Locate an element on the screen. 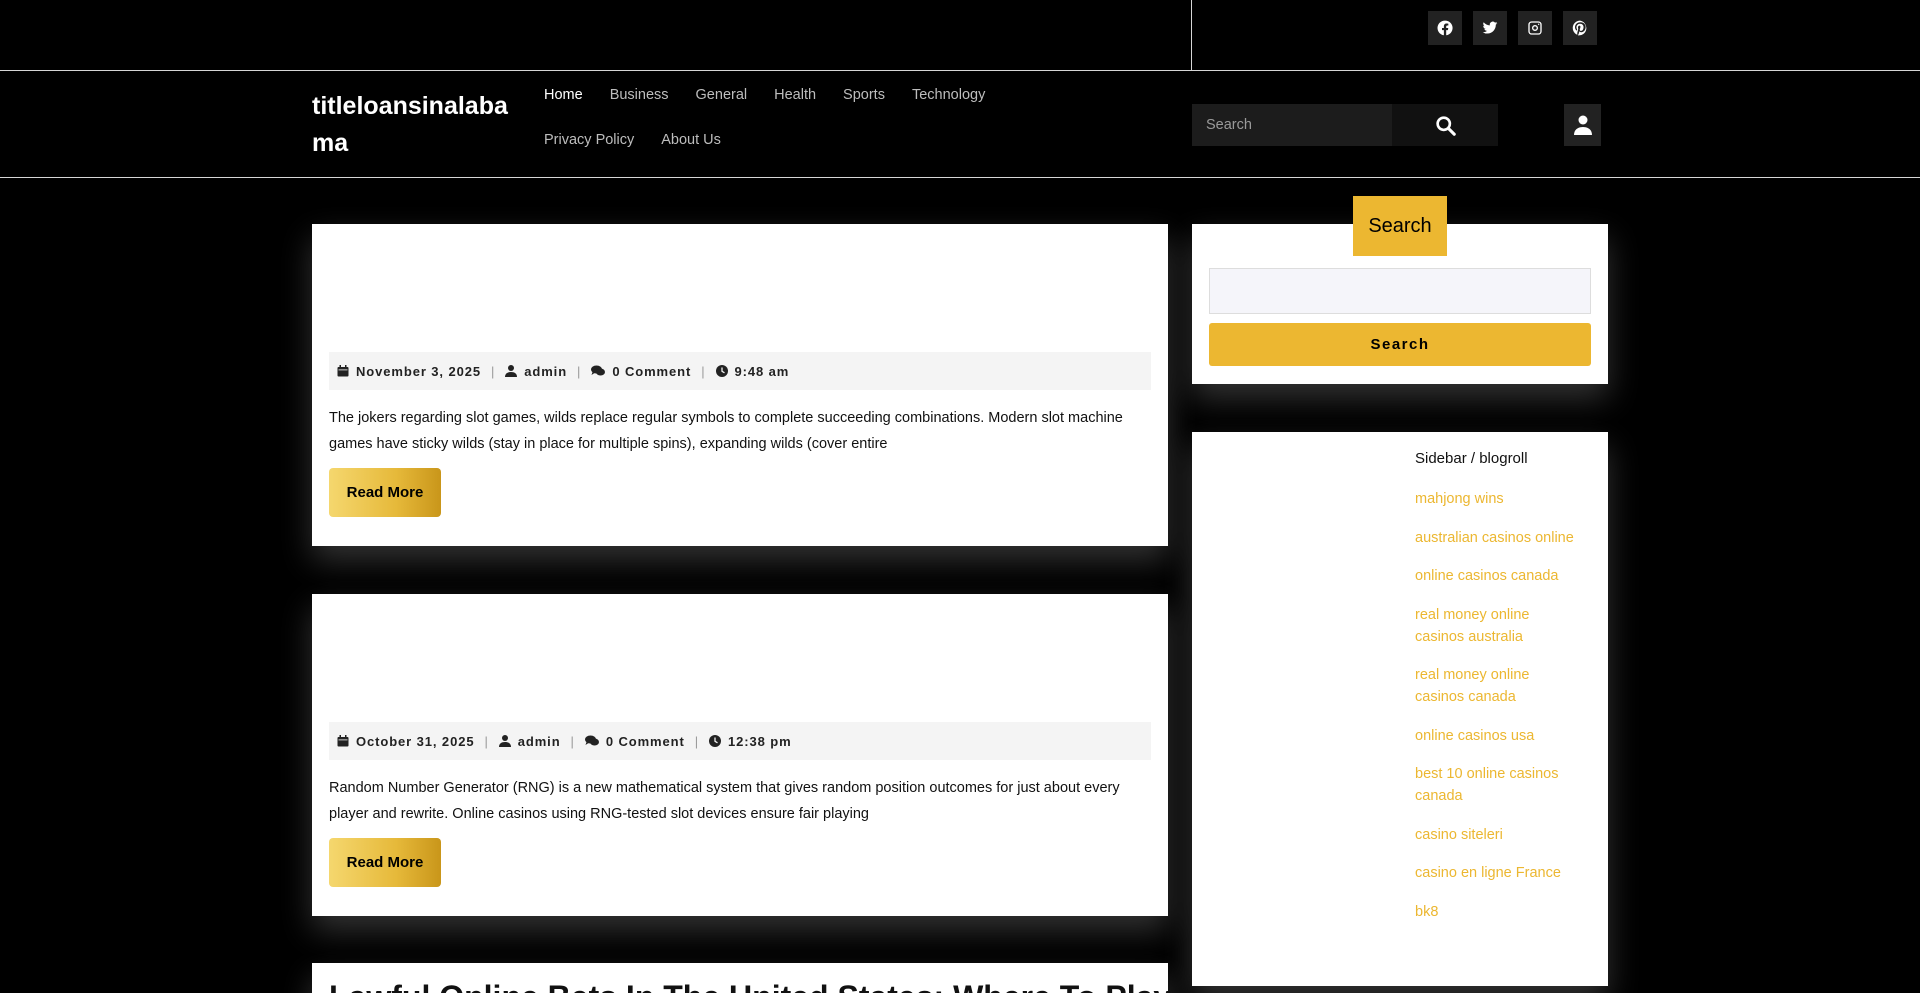 The width and height of the screenshot is (1920, 993). social-links is located at coordinates (1512, 28).